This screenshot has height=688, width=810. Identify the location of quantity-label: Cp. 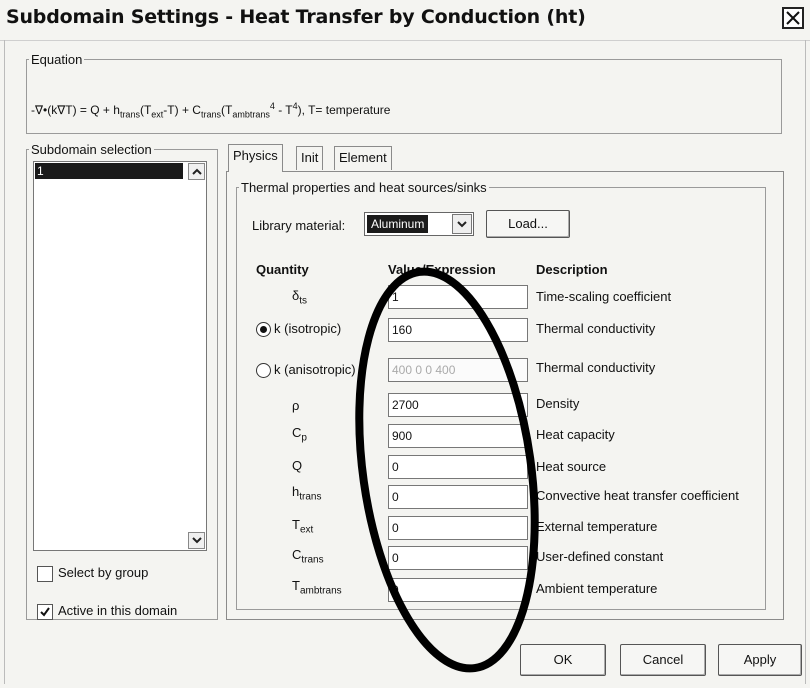
(299, 434).